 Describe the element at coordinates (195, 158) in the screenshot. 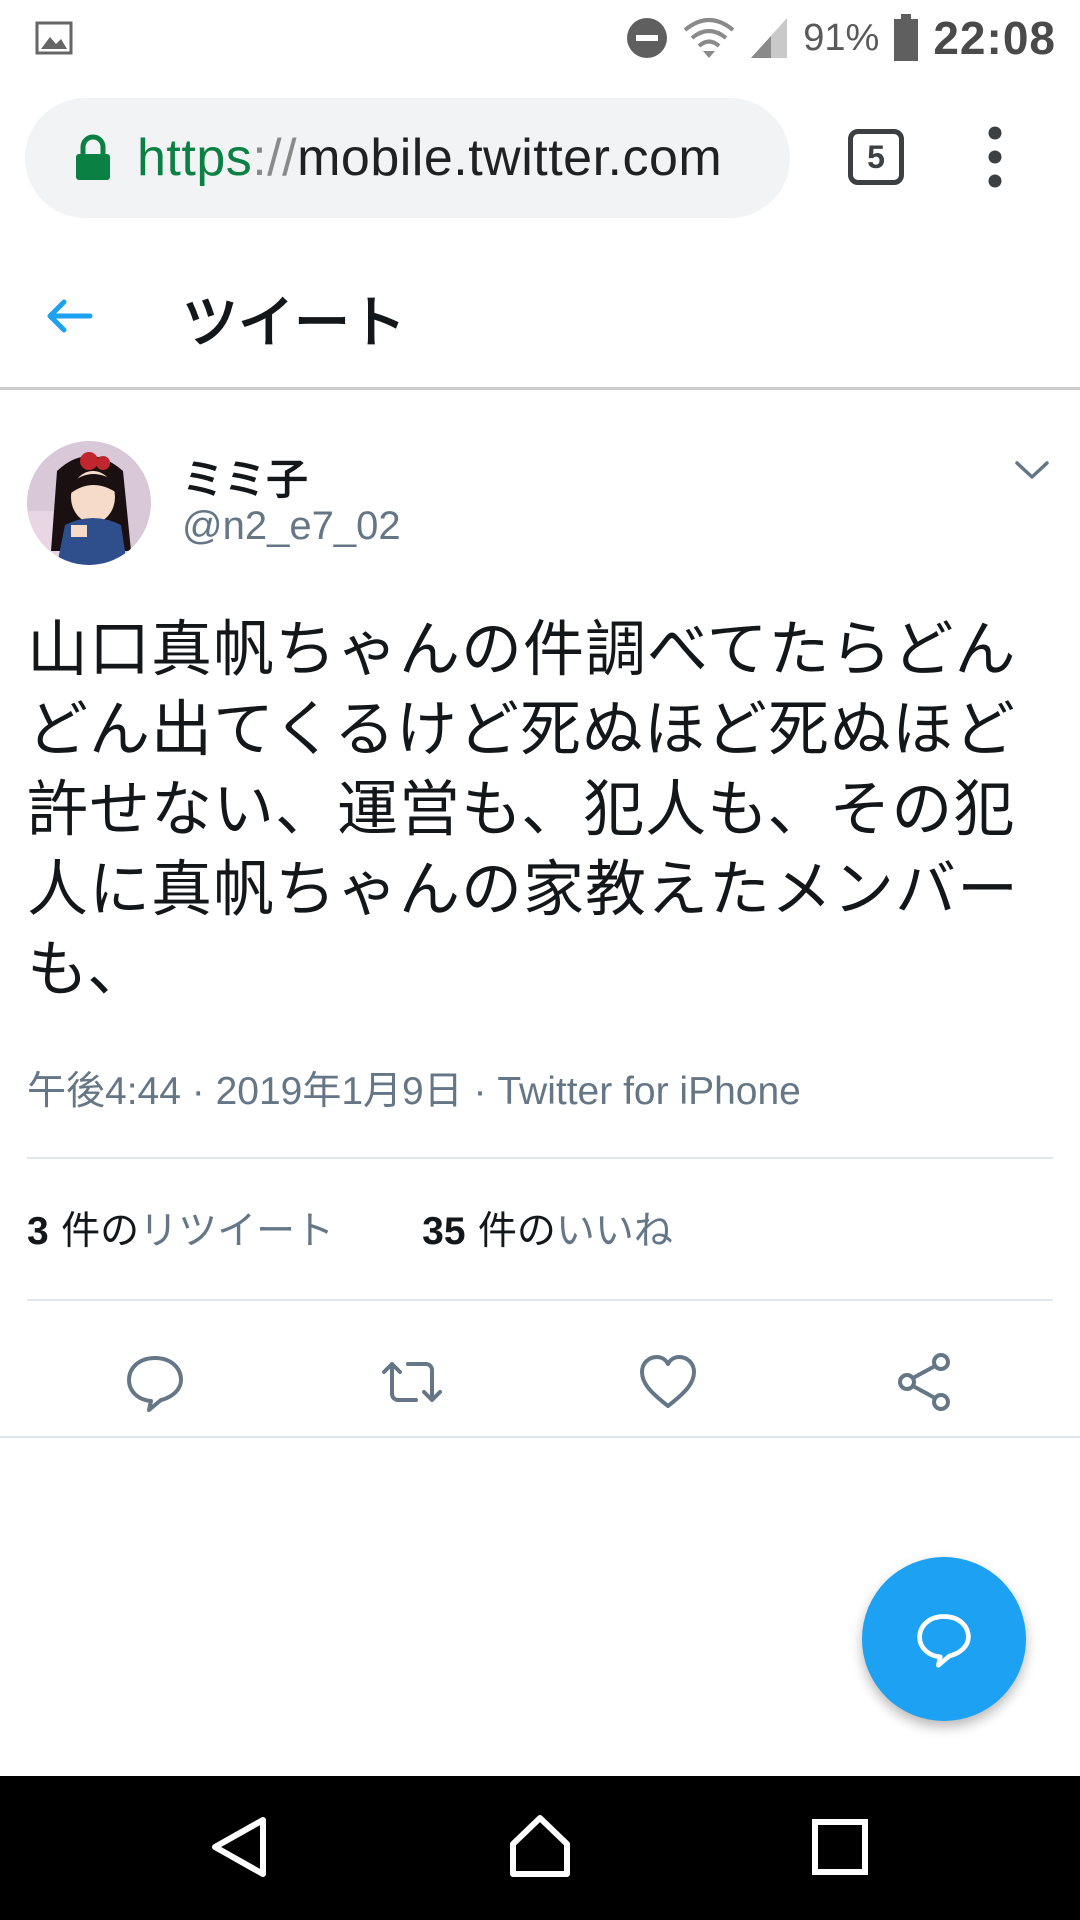

I see `url-scheme: https` at that location.